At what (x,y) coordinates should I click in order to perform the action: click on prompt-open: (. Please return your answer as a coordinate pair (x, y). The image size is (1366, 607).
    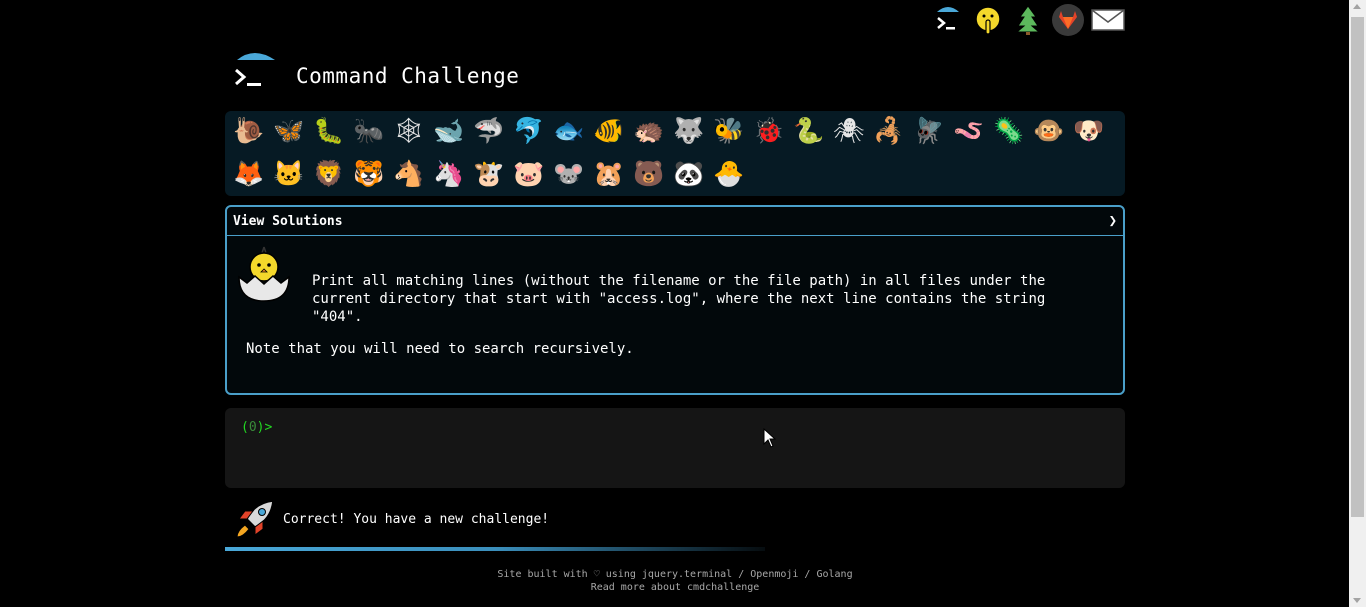
    Looking at the image, I should click on (245, 427).